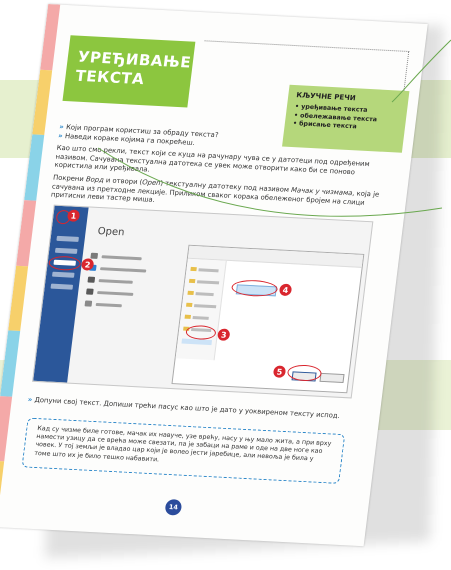  Describe the element at coordinates (270, 182) in the screenshot. I see `pointer-line-middle` at that location.